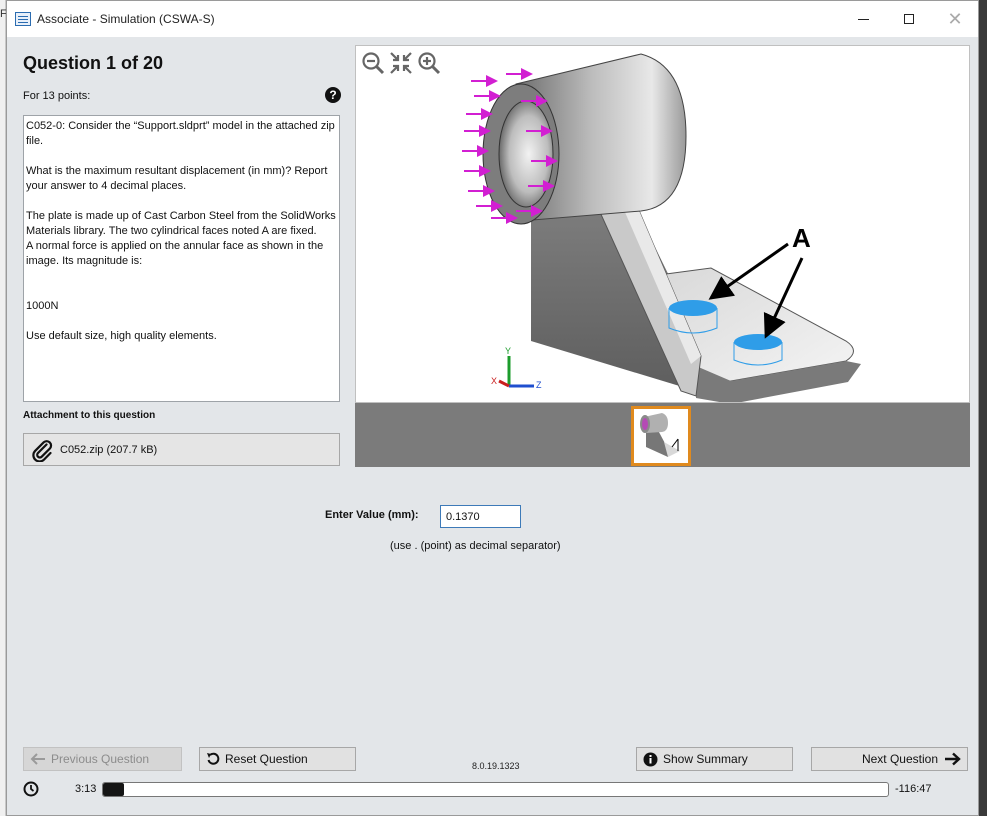 Image resolution: width=987 pixels, height=816 pixels. I want to click on fit-icon, so click(401, 63).